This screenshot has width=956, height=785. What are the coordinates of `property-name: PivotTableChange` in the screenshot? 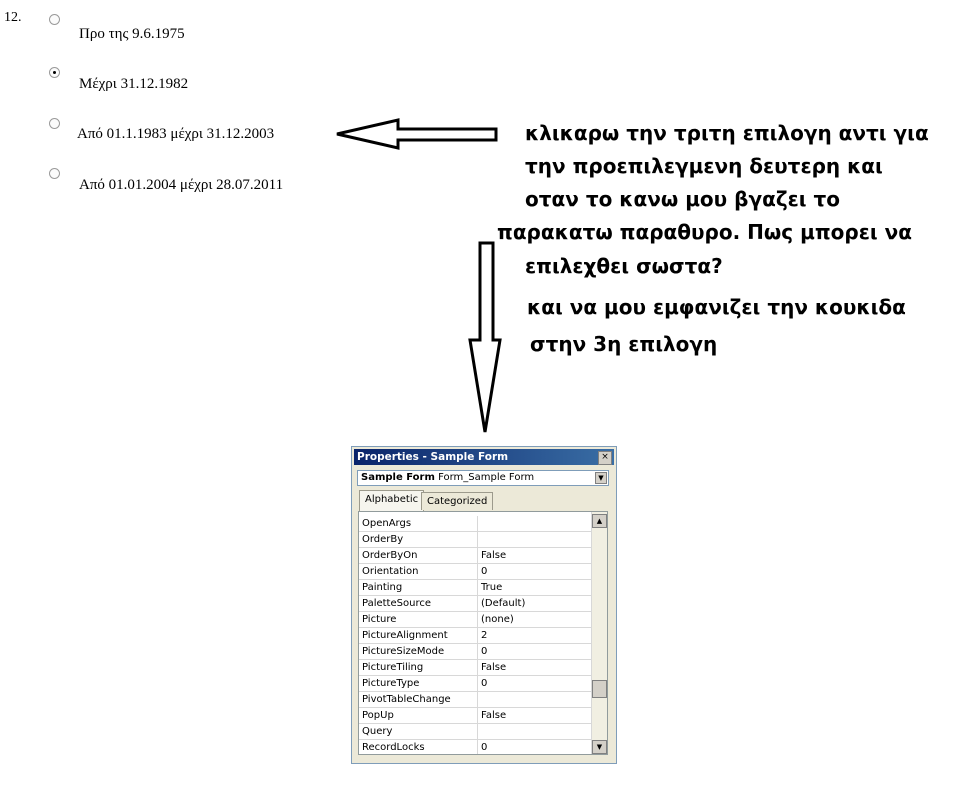 It's located at (418, 699).